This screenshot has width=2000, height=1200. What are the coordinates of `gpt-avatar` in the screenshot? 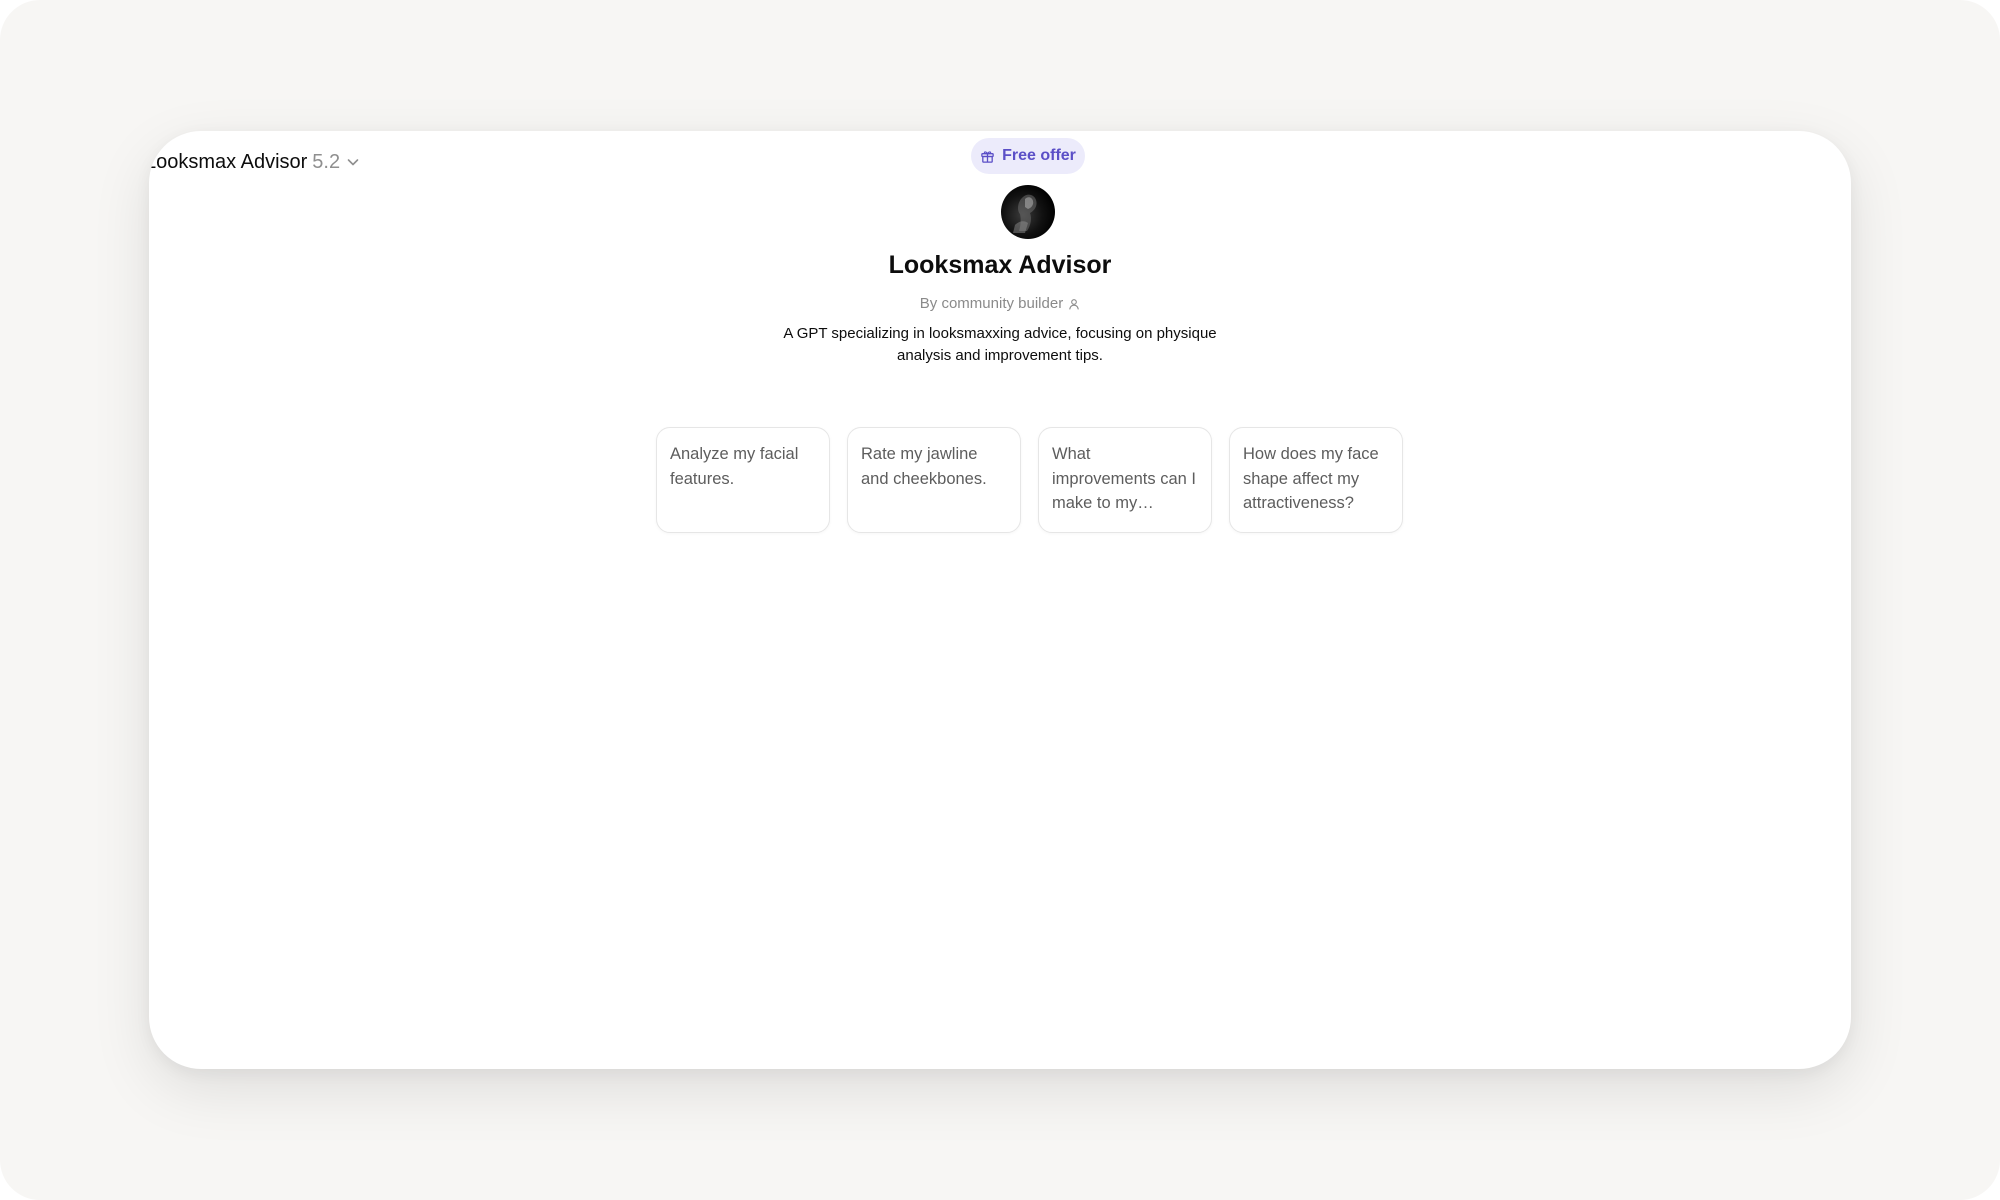 It's located at (1028, 212).